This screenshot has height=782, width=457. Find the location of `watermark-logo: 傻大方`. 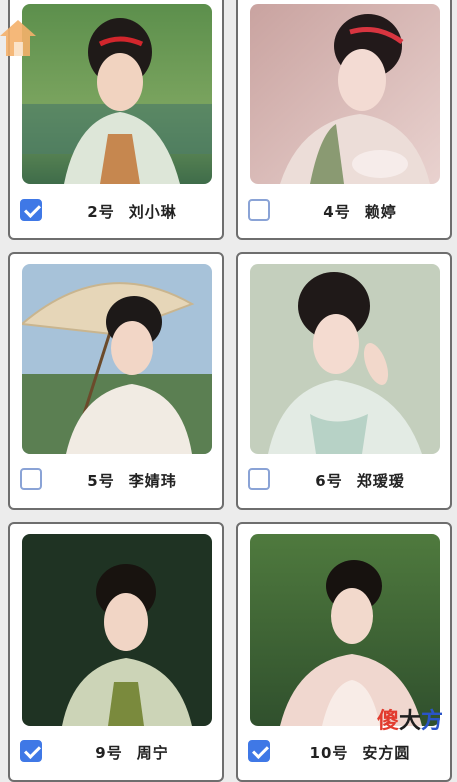

watermark-logo: 傻大方 is located at coordinates (410, 719).